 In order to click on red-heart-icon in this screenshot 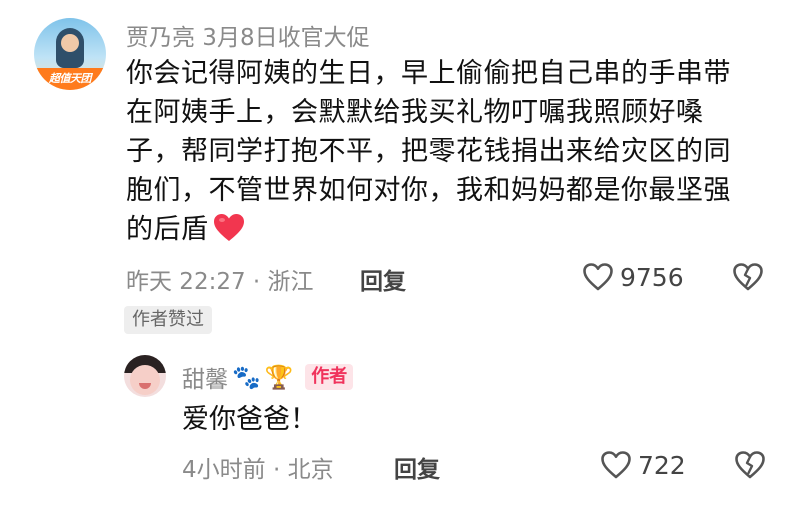, I will do `click(228, 227)`.